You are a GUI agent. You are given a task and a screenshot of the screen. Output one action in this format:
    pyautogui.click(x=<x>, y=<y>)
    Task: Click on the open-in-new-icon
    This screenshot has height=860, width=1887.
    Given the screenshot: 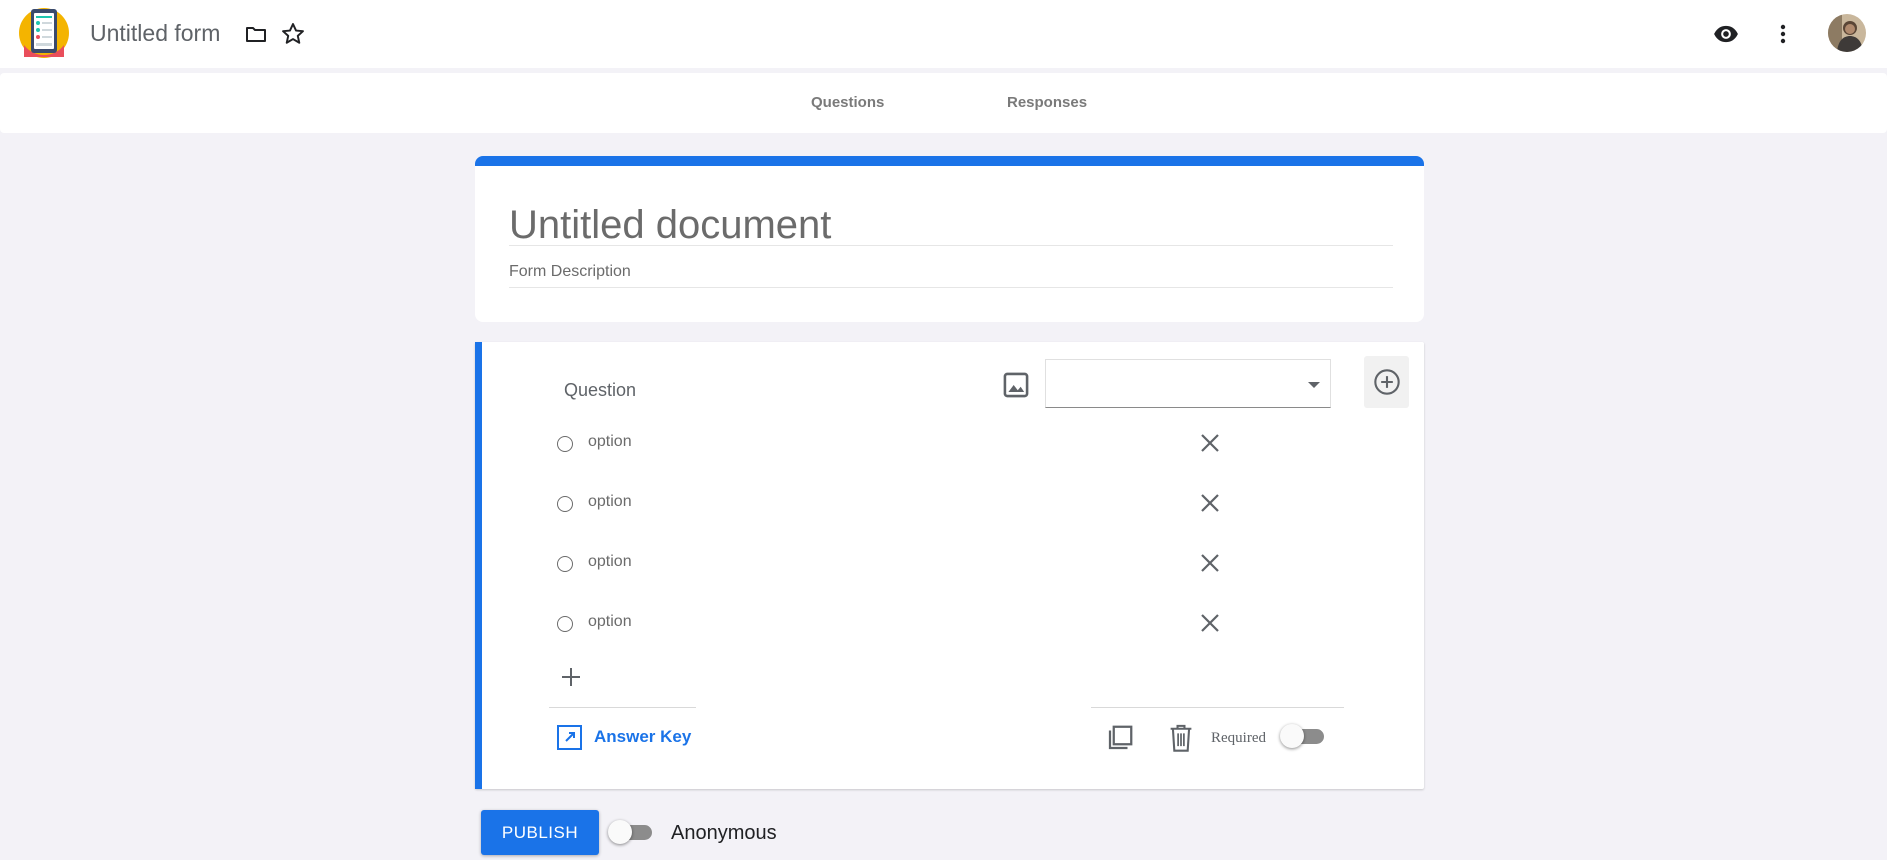 What is the action you would take?
    pyautogui.click(x=569, y=737)
    